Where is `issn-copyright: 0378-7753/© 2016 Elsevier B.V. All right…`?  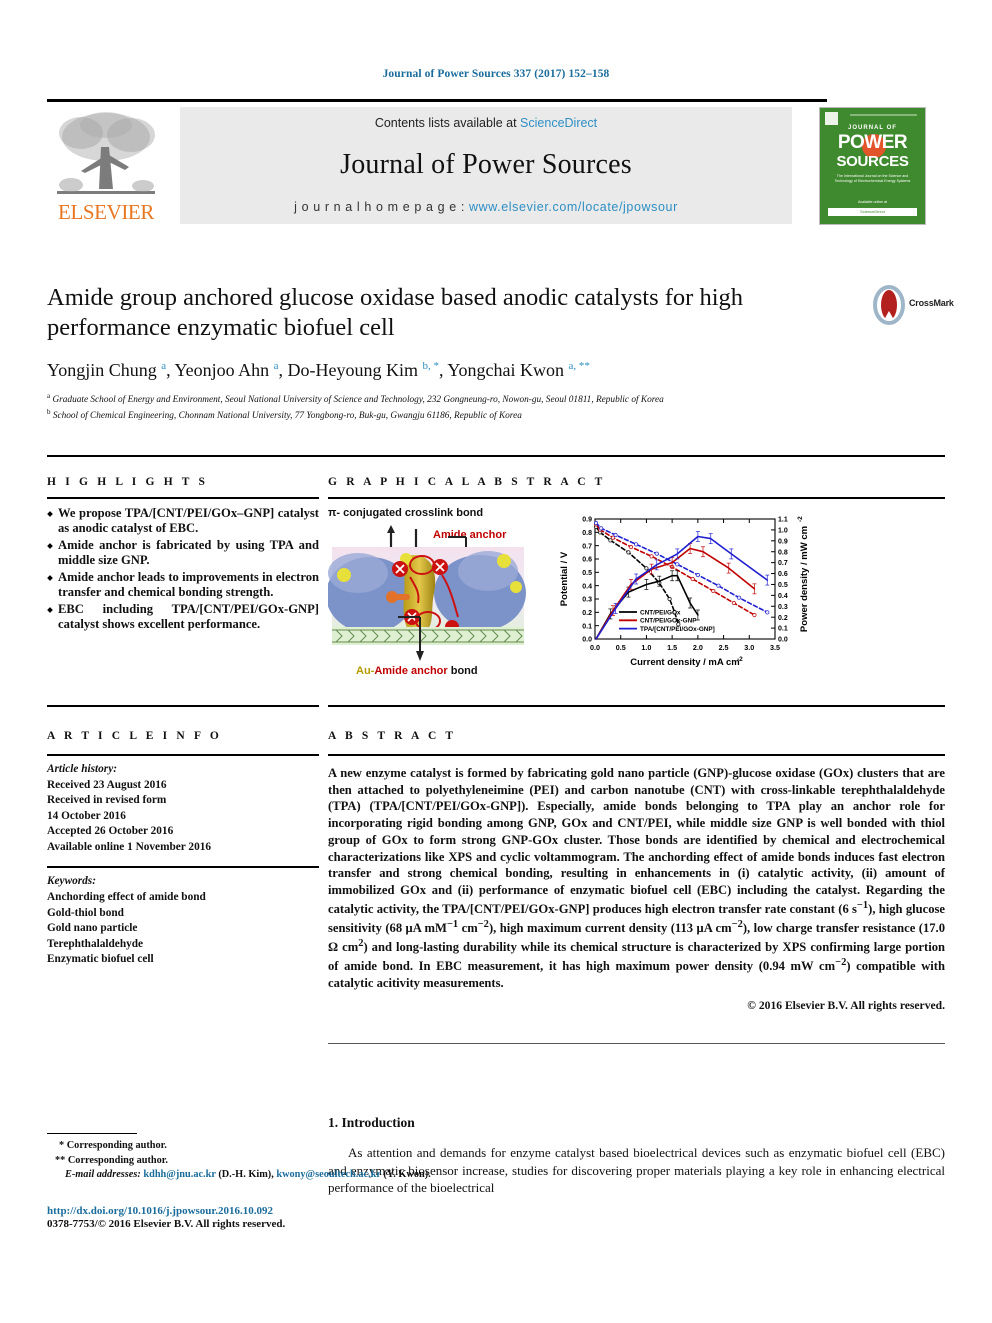 issn-copyright: 0378-7753/© 2016 Elsevier B.V. All right… is located at coordinates (166, 1223).